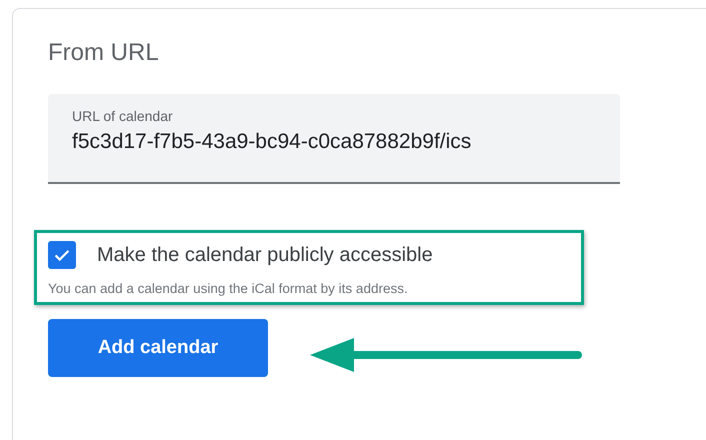  Describe the element at coordinates (158, 348) in the screenshot. I see `add-calendar-button: Add calendar` at that location.